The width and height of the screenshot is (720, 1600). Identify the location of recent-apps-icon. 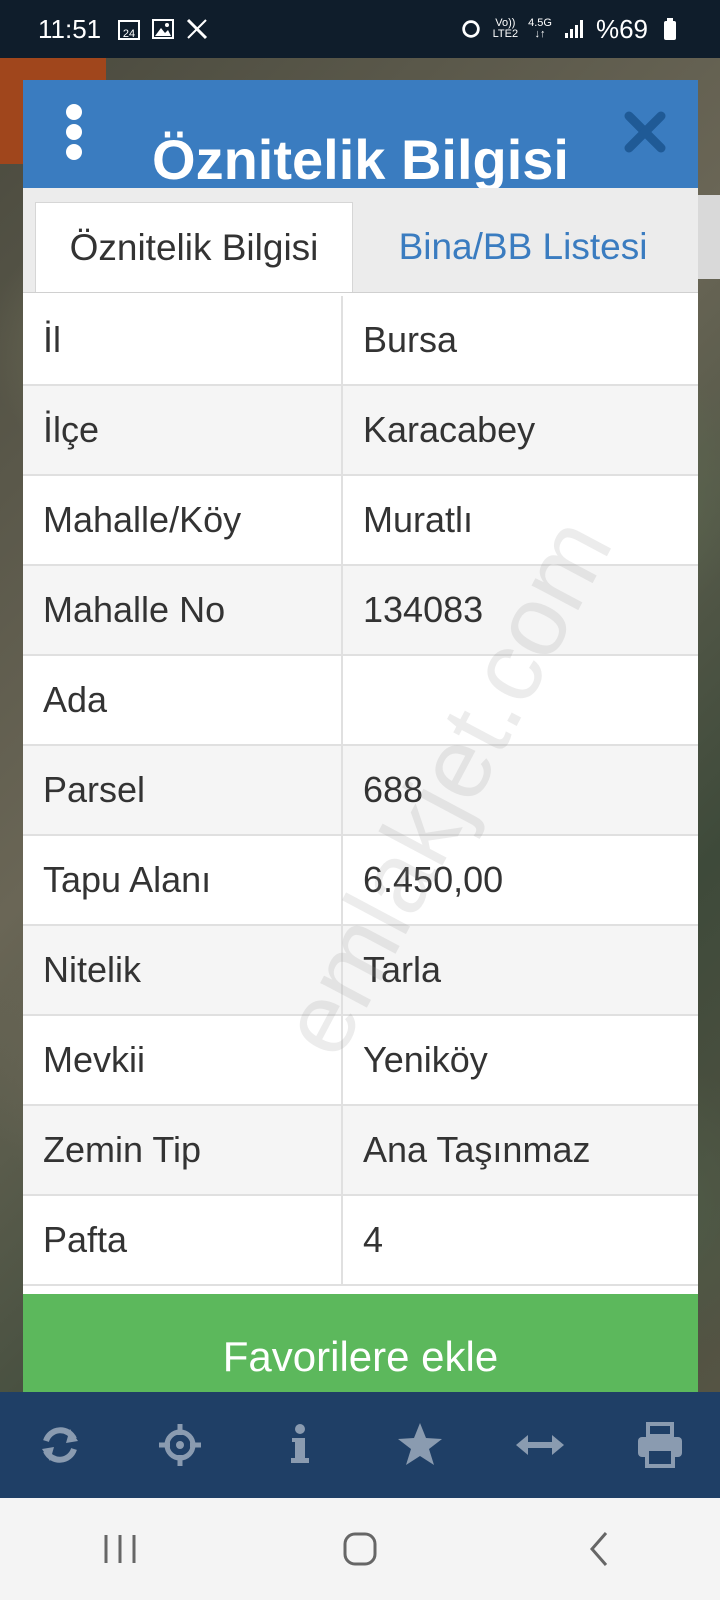
(120, 1549).